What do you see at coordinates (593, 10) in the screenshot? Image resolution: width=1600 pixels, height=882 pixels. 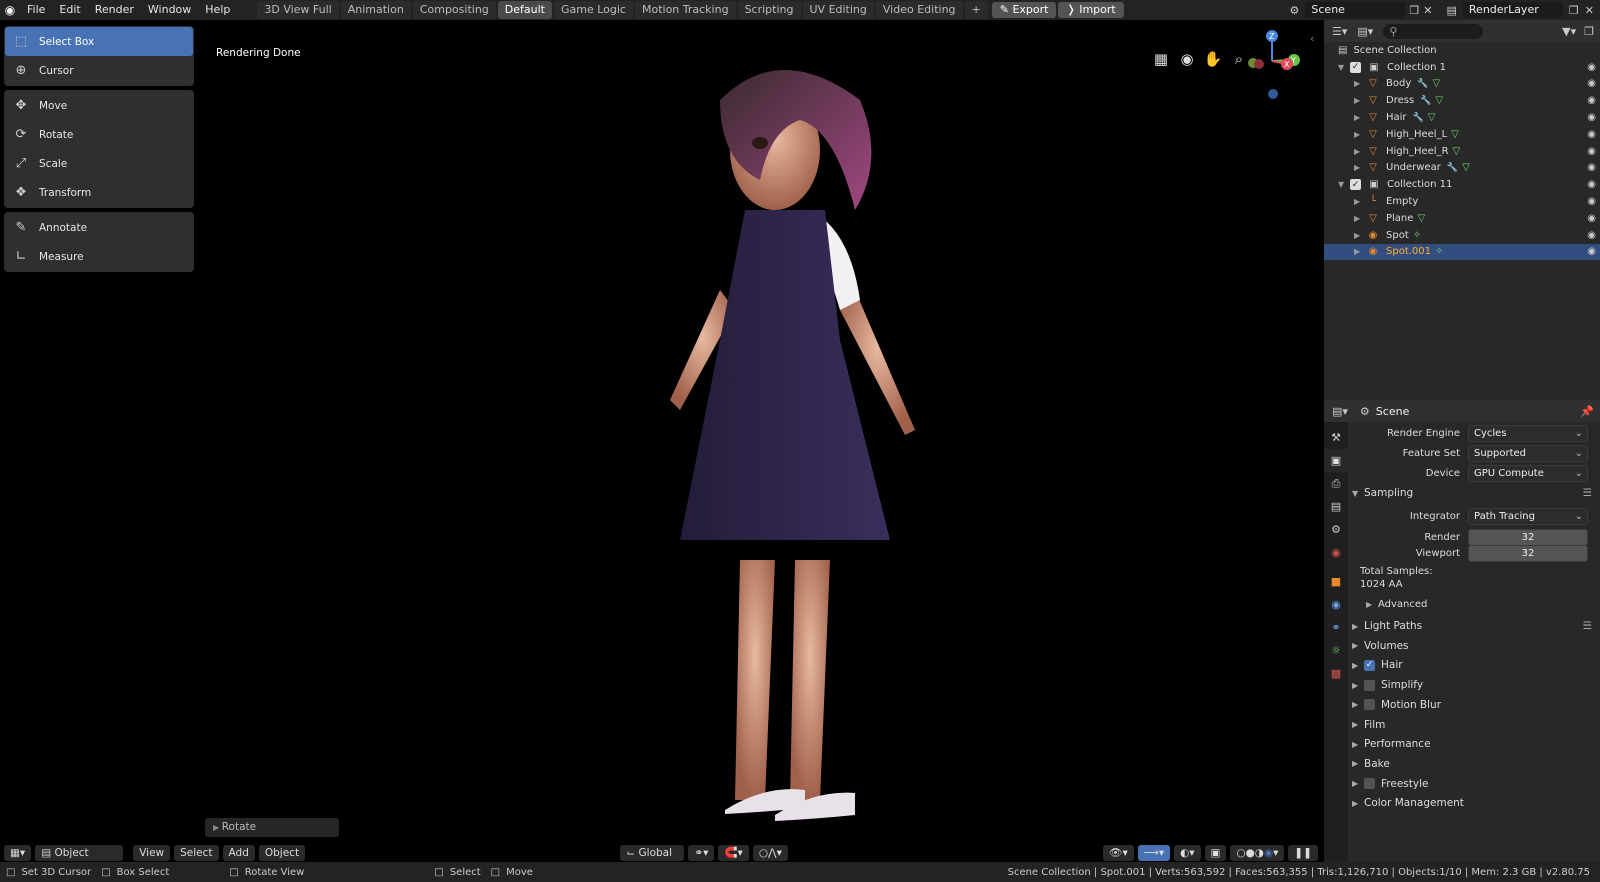 I see `workspace-tab-game-logic: Game Logic` at bounding box center [593, 10].